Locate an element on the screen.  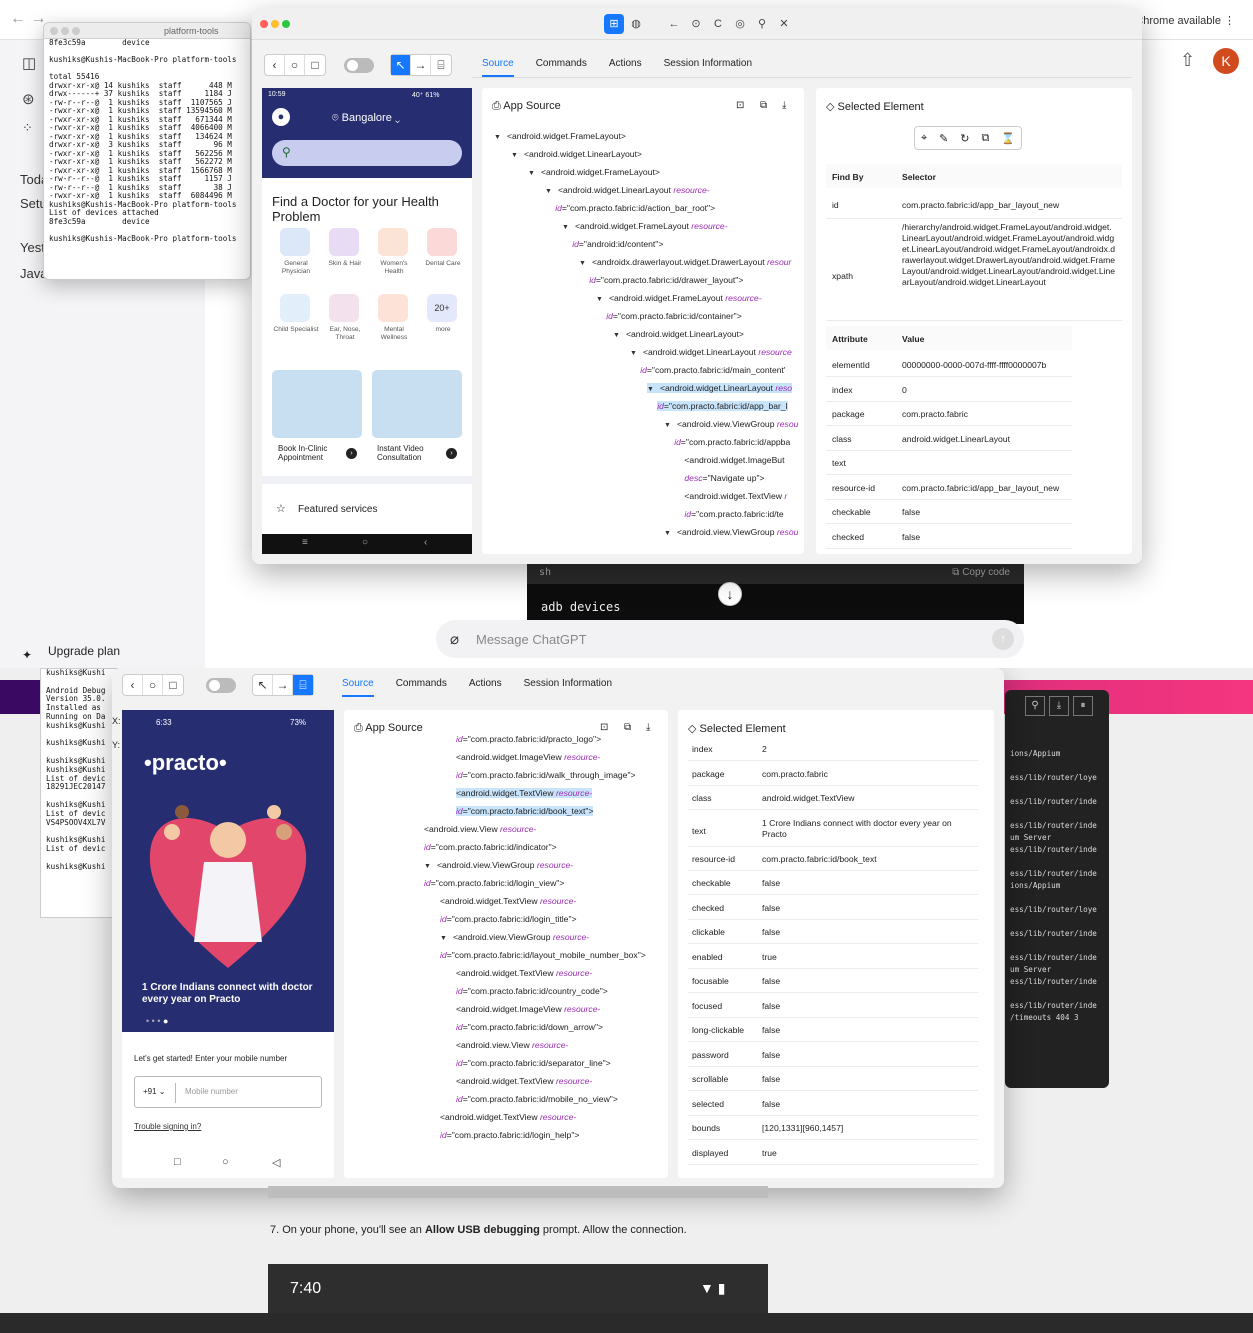
source-node: id="com.practo.fabric:id/indicator"> is located at coordinates (490, 847).